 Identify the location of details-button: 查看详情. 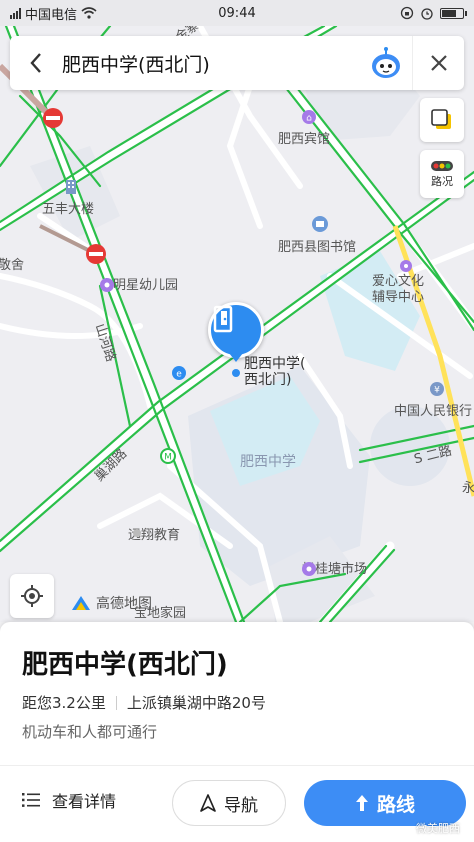
(69, 800).